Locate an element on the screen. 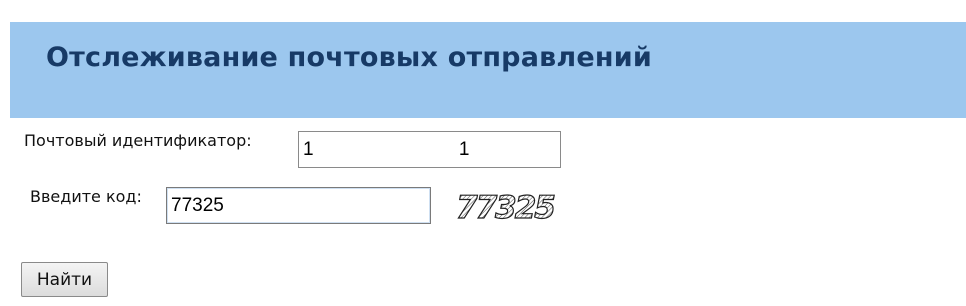 The width and height of the screenshot is (966, 306). captcha-image: 77325 is located at coordinates (505, 207).